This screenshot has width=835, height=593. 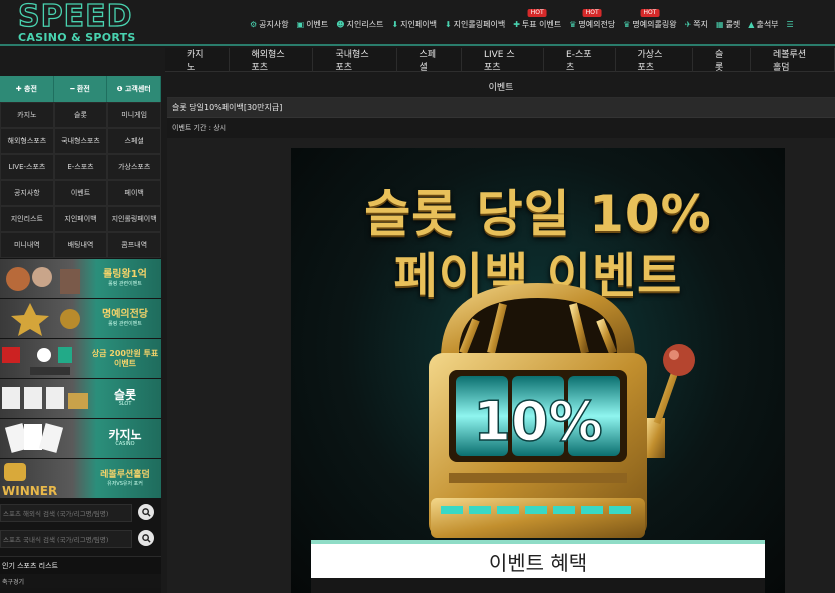 I want to click on topnav-label: 쪽지, so click(x=700, y=24).